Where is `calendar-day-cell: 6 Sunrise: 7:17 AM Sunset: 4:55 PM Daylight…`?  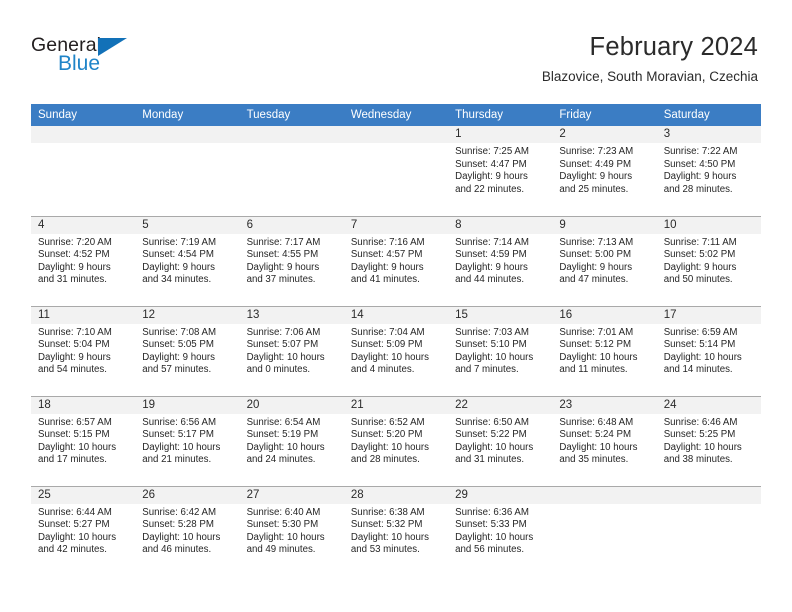
calendar-day-cell: 6 Sunrise: 7:17 AM Sunset: 4:55 PM Daylight… is located at coordinates (291, 260).